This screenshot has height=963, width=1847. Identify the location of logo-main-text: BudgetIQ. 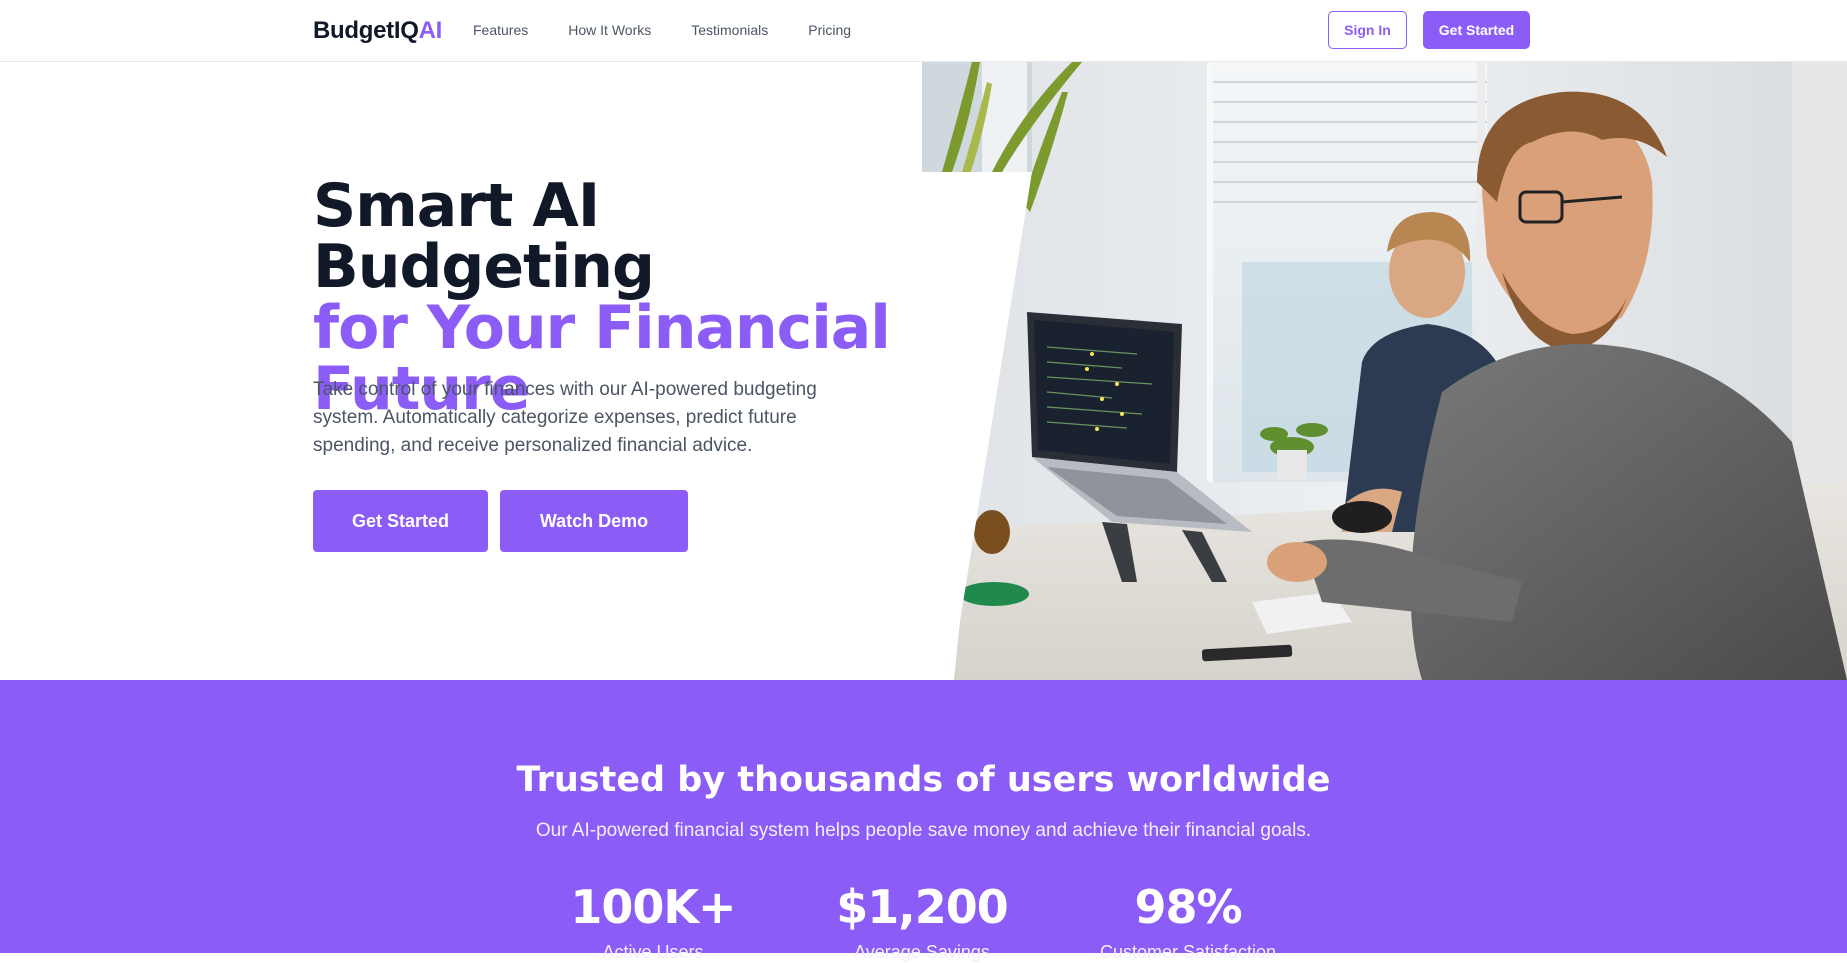
(366, 30).